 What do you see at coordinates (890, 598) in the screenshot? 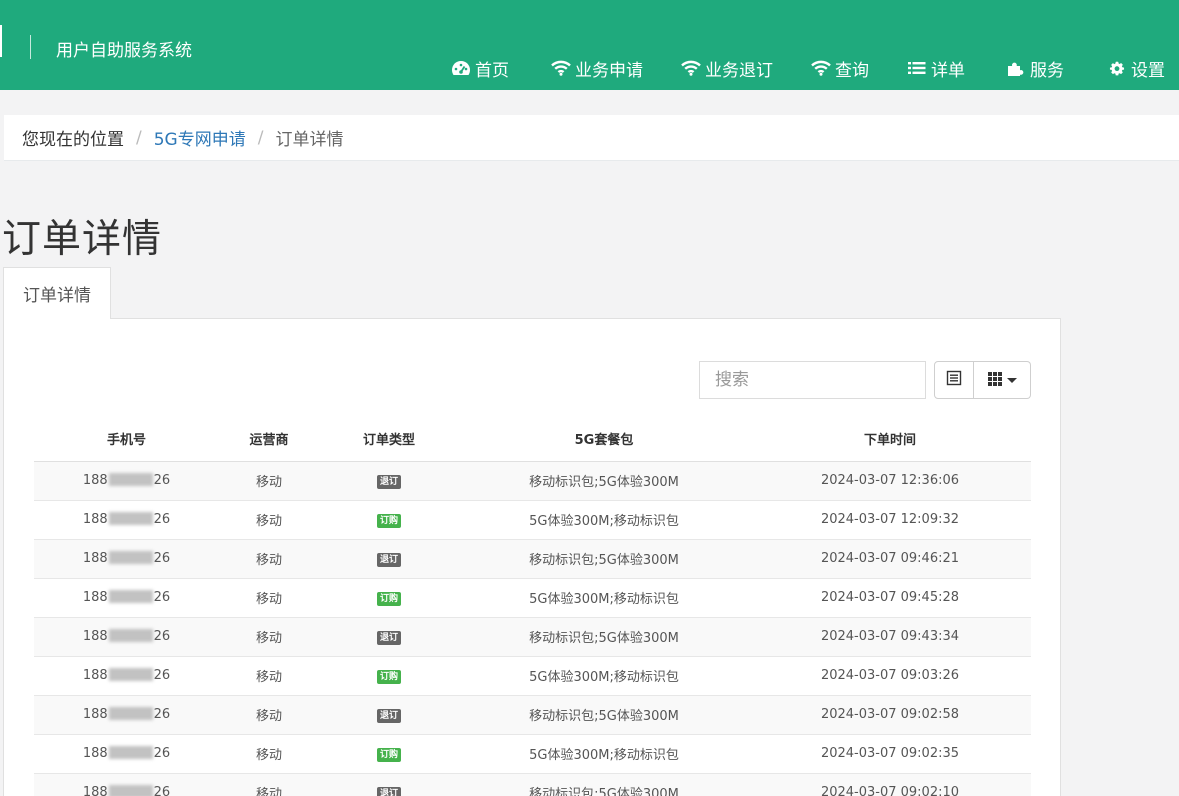
I see `cell-order-time: 2024-03-07 09:45:28` at bounding box center [890, 598].